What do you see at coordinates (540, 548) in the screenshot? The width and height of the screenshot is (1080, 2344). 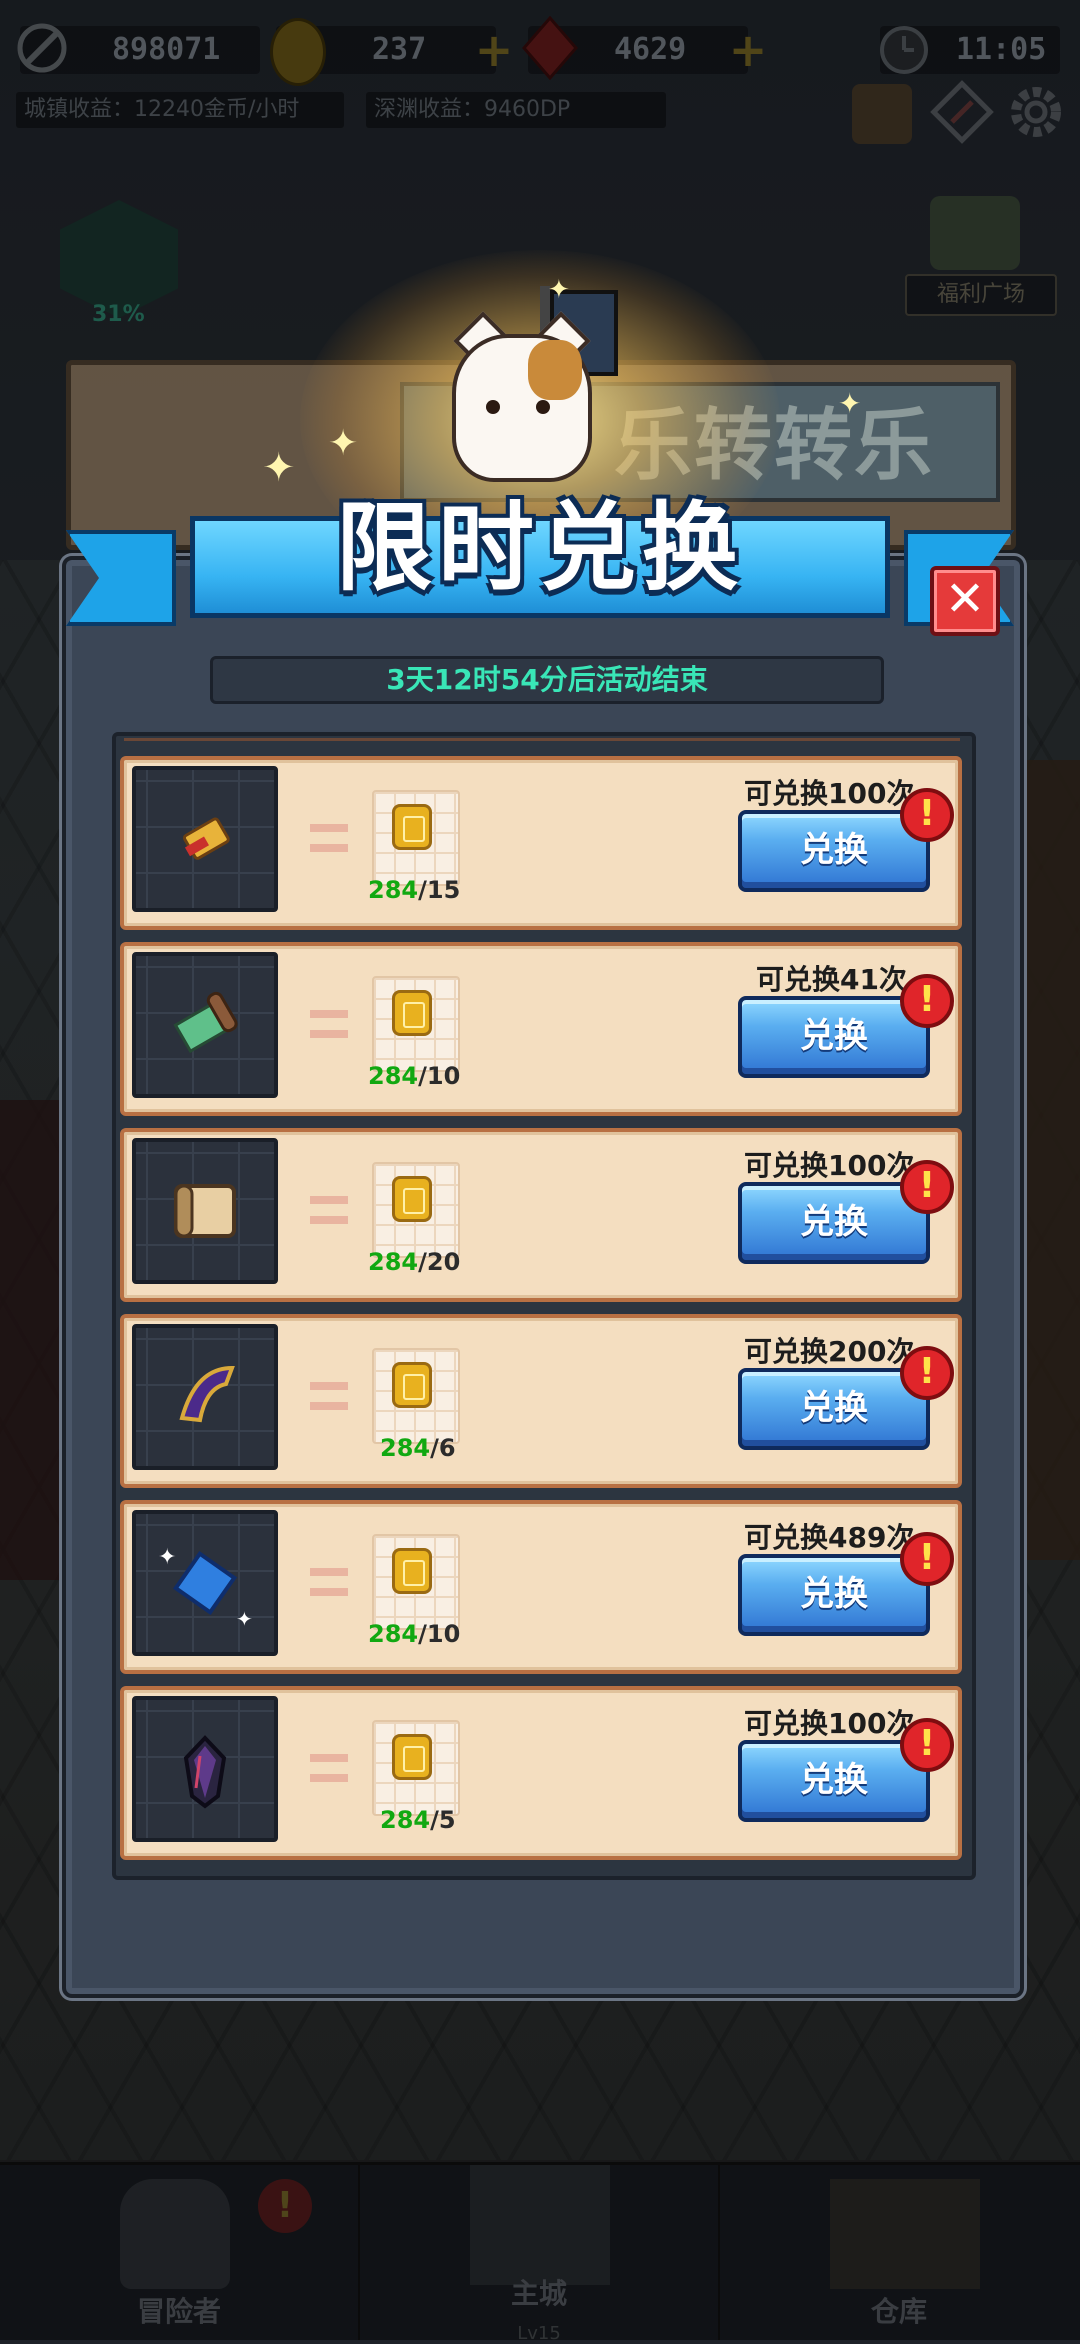 I see `panel-title: 限时兑换` at bounding box center [540, 548].